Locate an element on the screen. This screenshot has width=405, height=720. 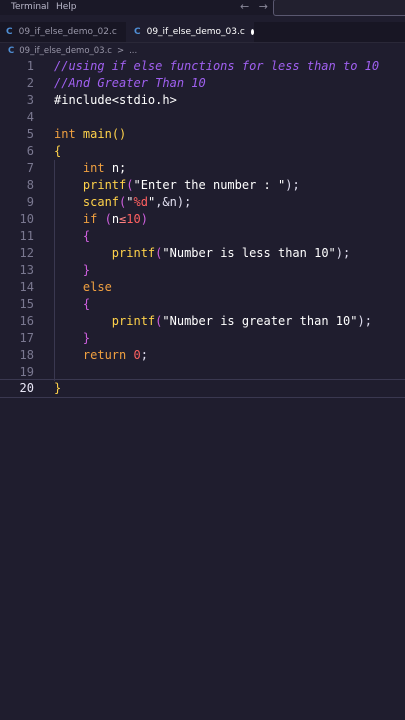
code-line: 2 //And Greater Than 10 is located at coordinates (202, 83).